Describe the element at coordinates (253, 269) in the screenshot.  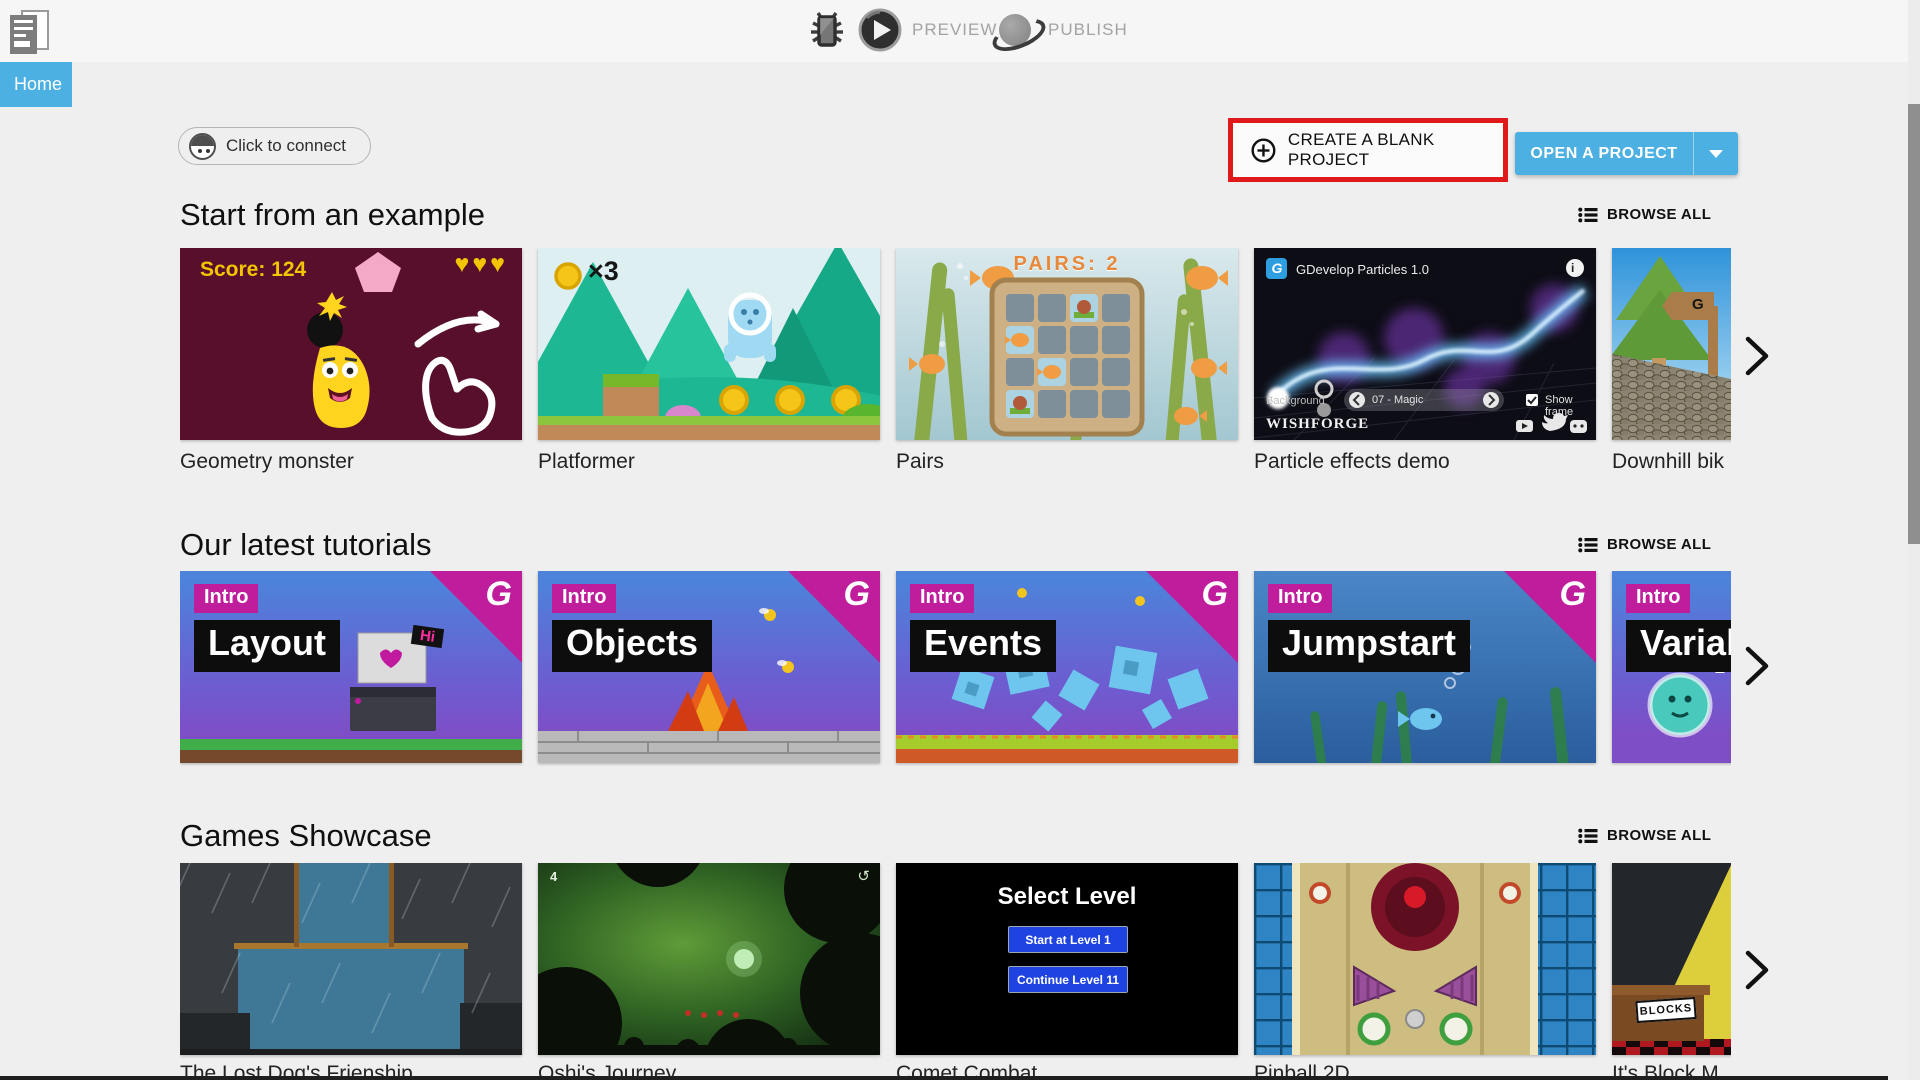
I see `score-text: Score: 124` at that location.